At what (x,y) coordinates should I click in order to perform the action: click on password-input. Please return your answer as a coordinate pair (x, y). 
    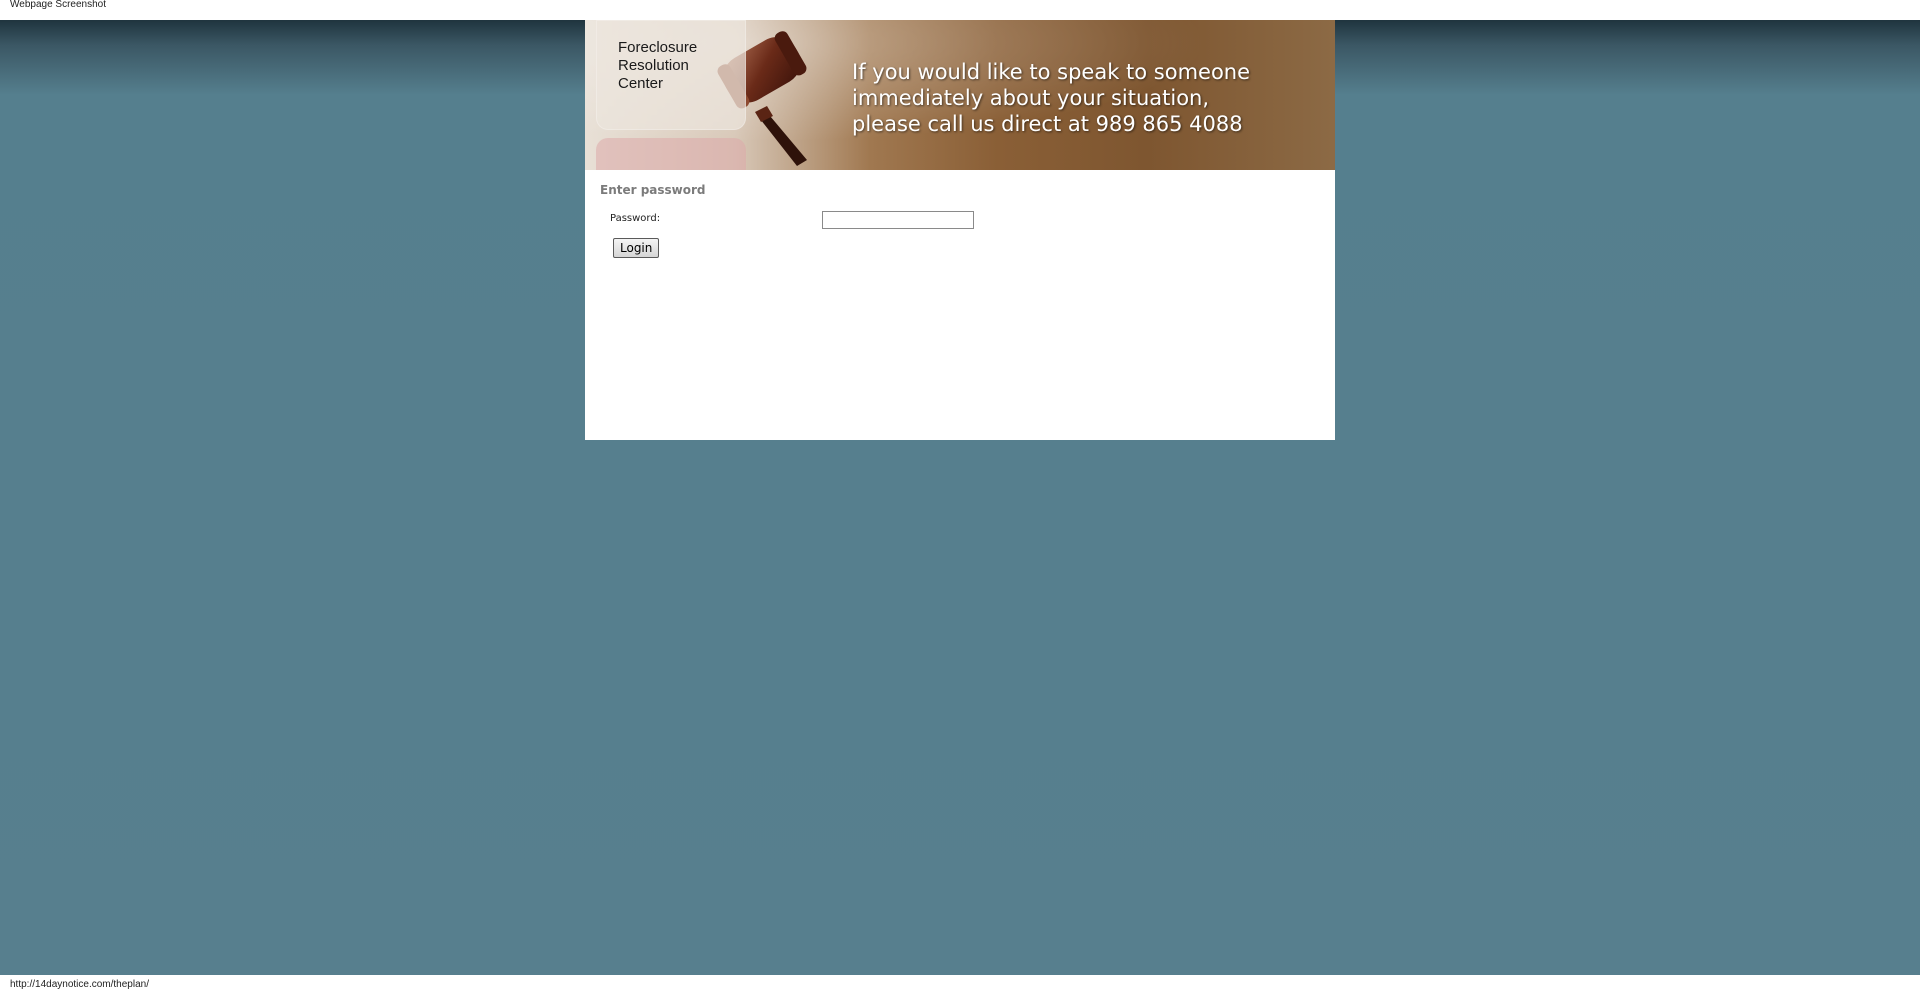
    Looking at the image, I should click on (898, 220).